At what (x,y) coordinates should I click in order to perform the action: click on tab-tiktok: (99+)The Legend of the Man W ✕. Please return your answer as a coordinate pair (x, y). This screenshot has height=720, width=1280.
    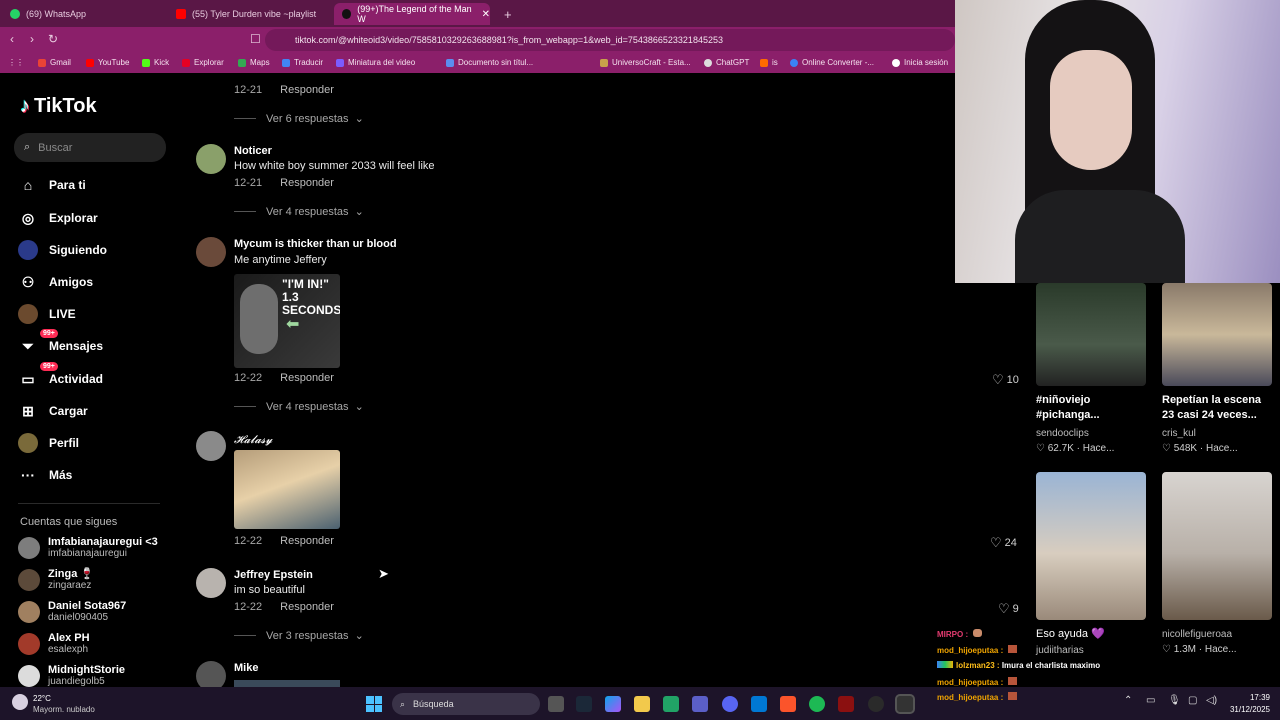
    Looking at the image, I should click on (412, 14).